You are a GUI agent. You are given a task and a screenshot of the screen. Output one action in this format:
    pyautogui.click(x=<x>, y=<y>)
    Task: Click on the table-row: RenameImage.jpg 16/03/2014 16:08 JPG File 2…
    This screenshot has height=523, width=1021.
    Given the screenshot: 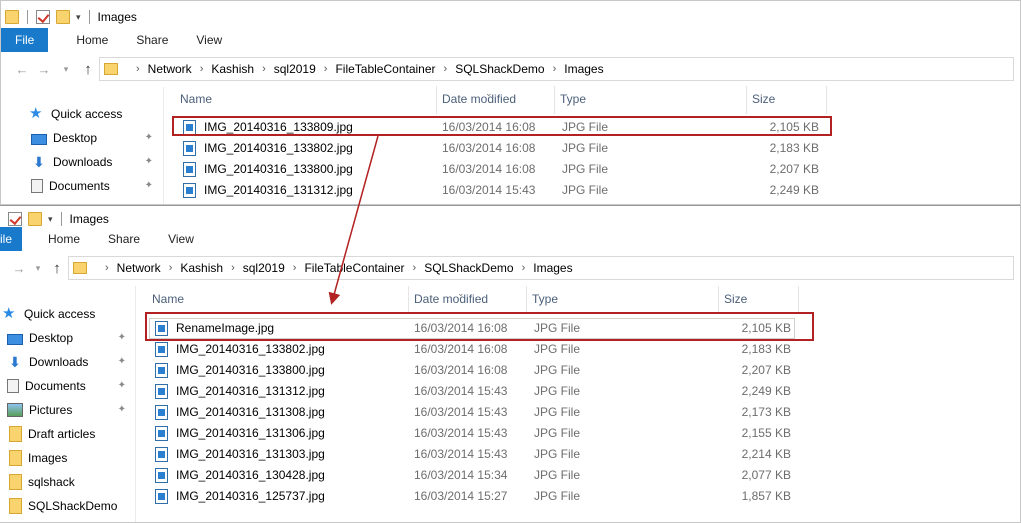 What is the action you would take?
    pyautogui.click(x=477, y=328)
    